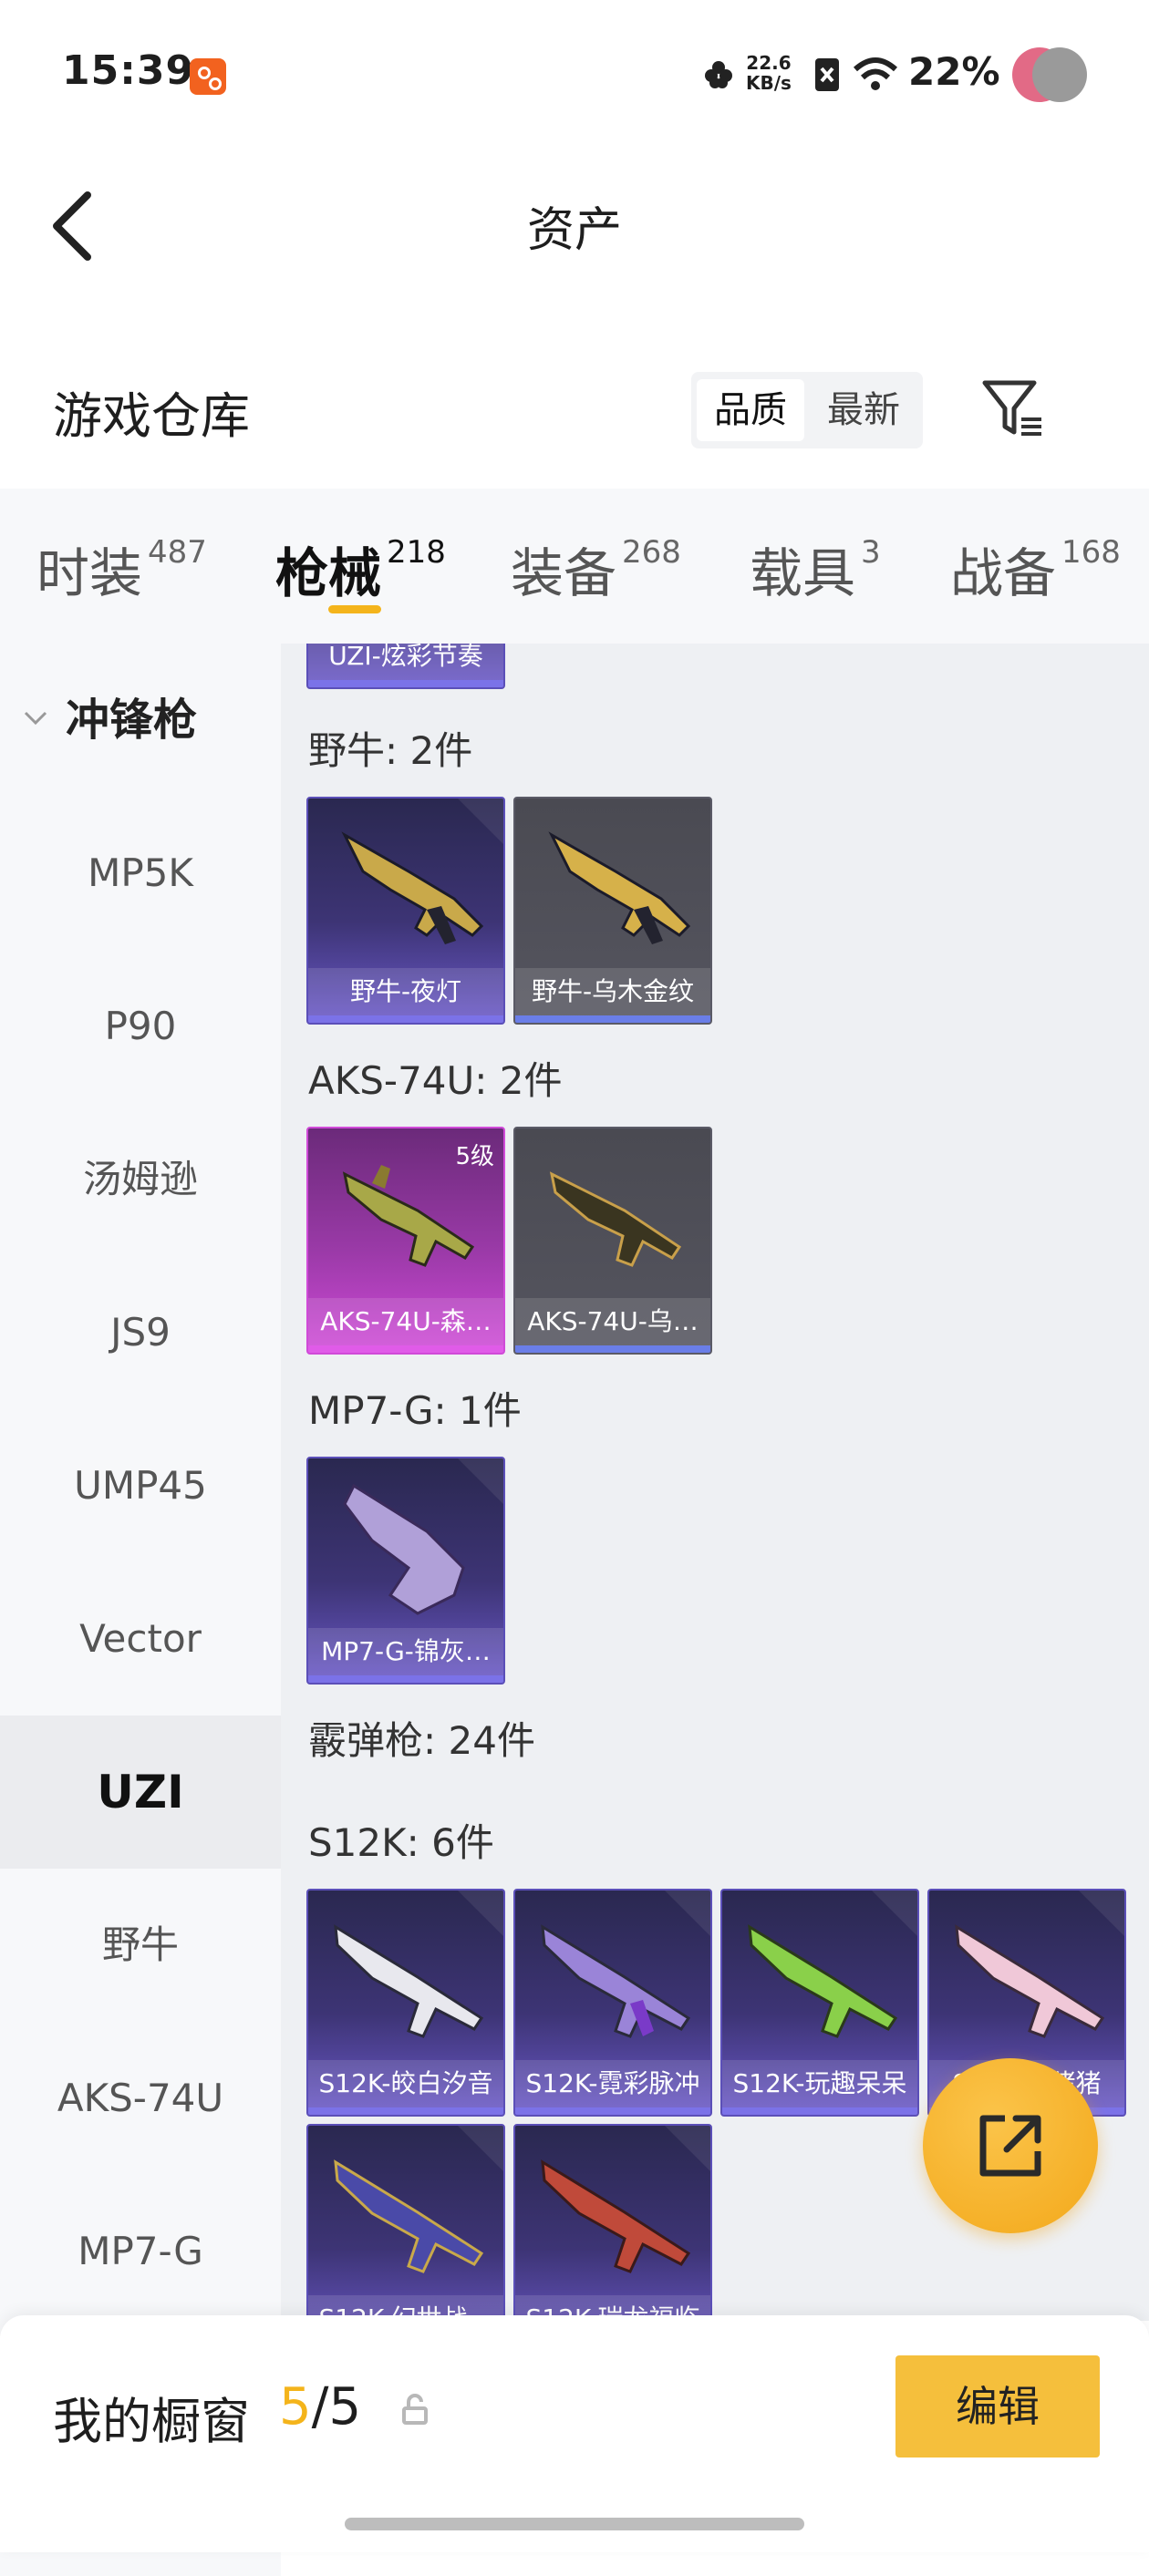  Describe the element at coordinates (769, 83) in the screenshot. I see `network-speed-unit: KB/s` at that location.